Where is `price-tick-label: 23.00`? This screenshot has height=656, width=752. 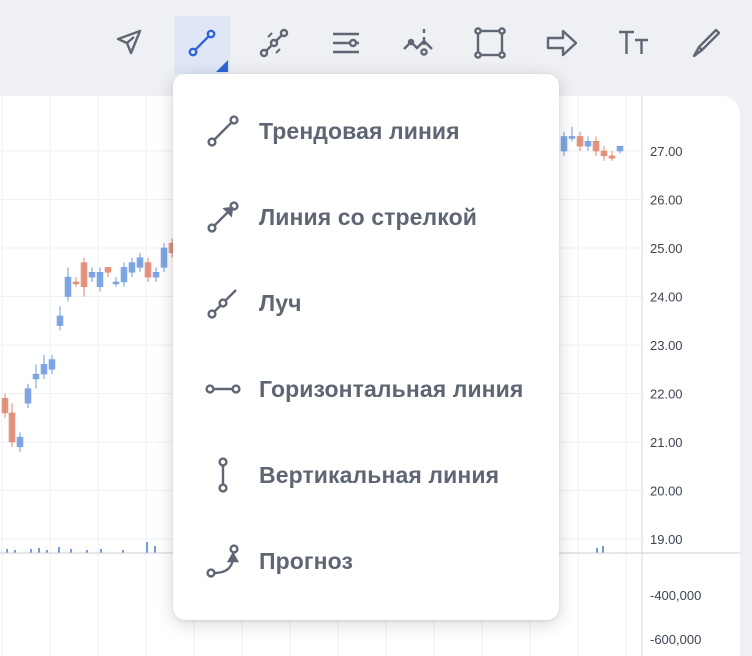 price-tick-label: 23.00 is located at coordinates (666, 345).